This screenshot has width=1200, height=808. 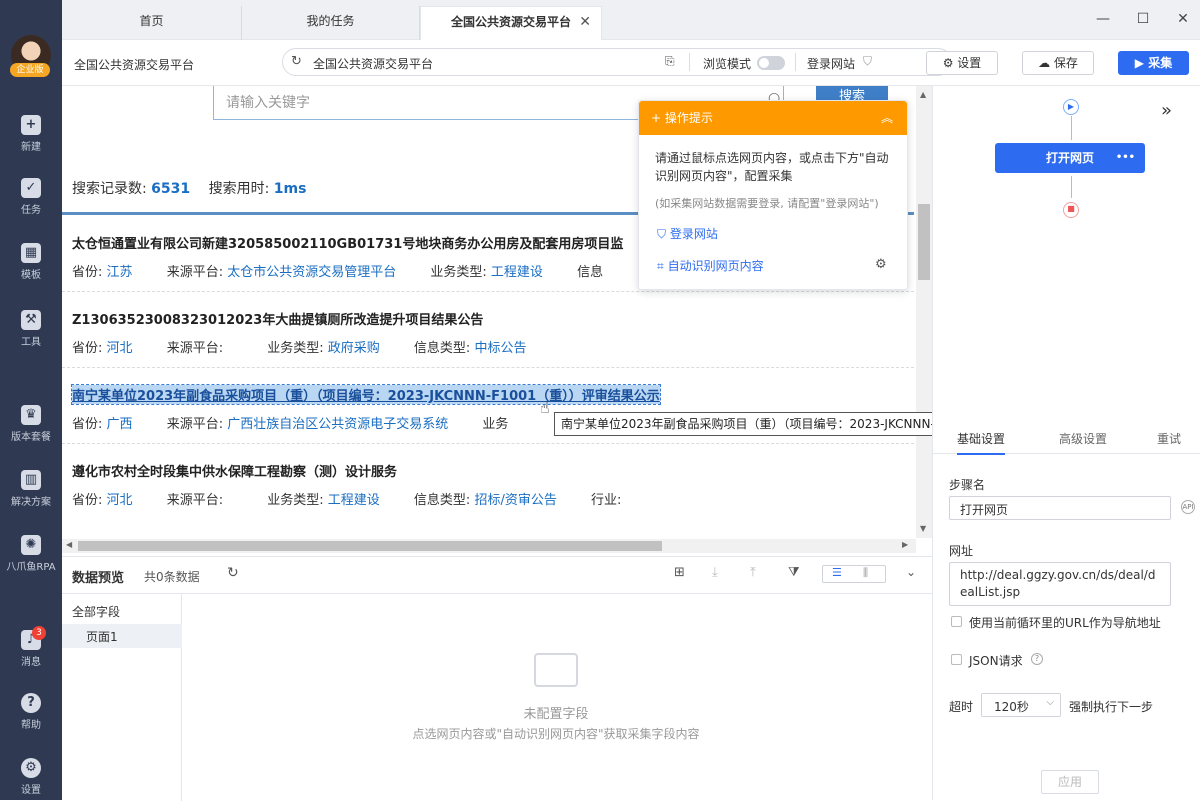 I want to click on open-page-node: 打开网页 •••, so click(x=1070, y=158).